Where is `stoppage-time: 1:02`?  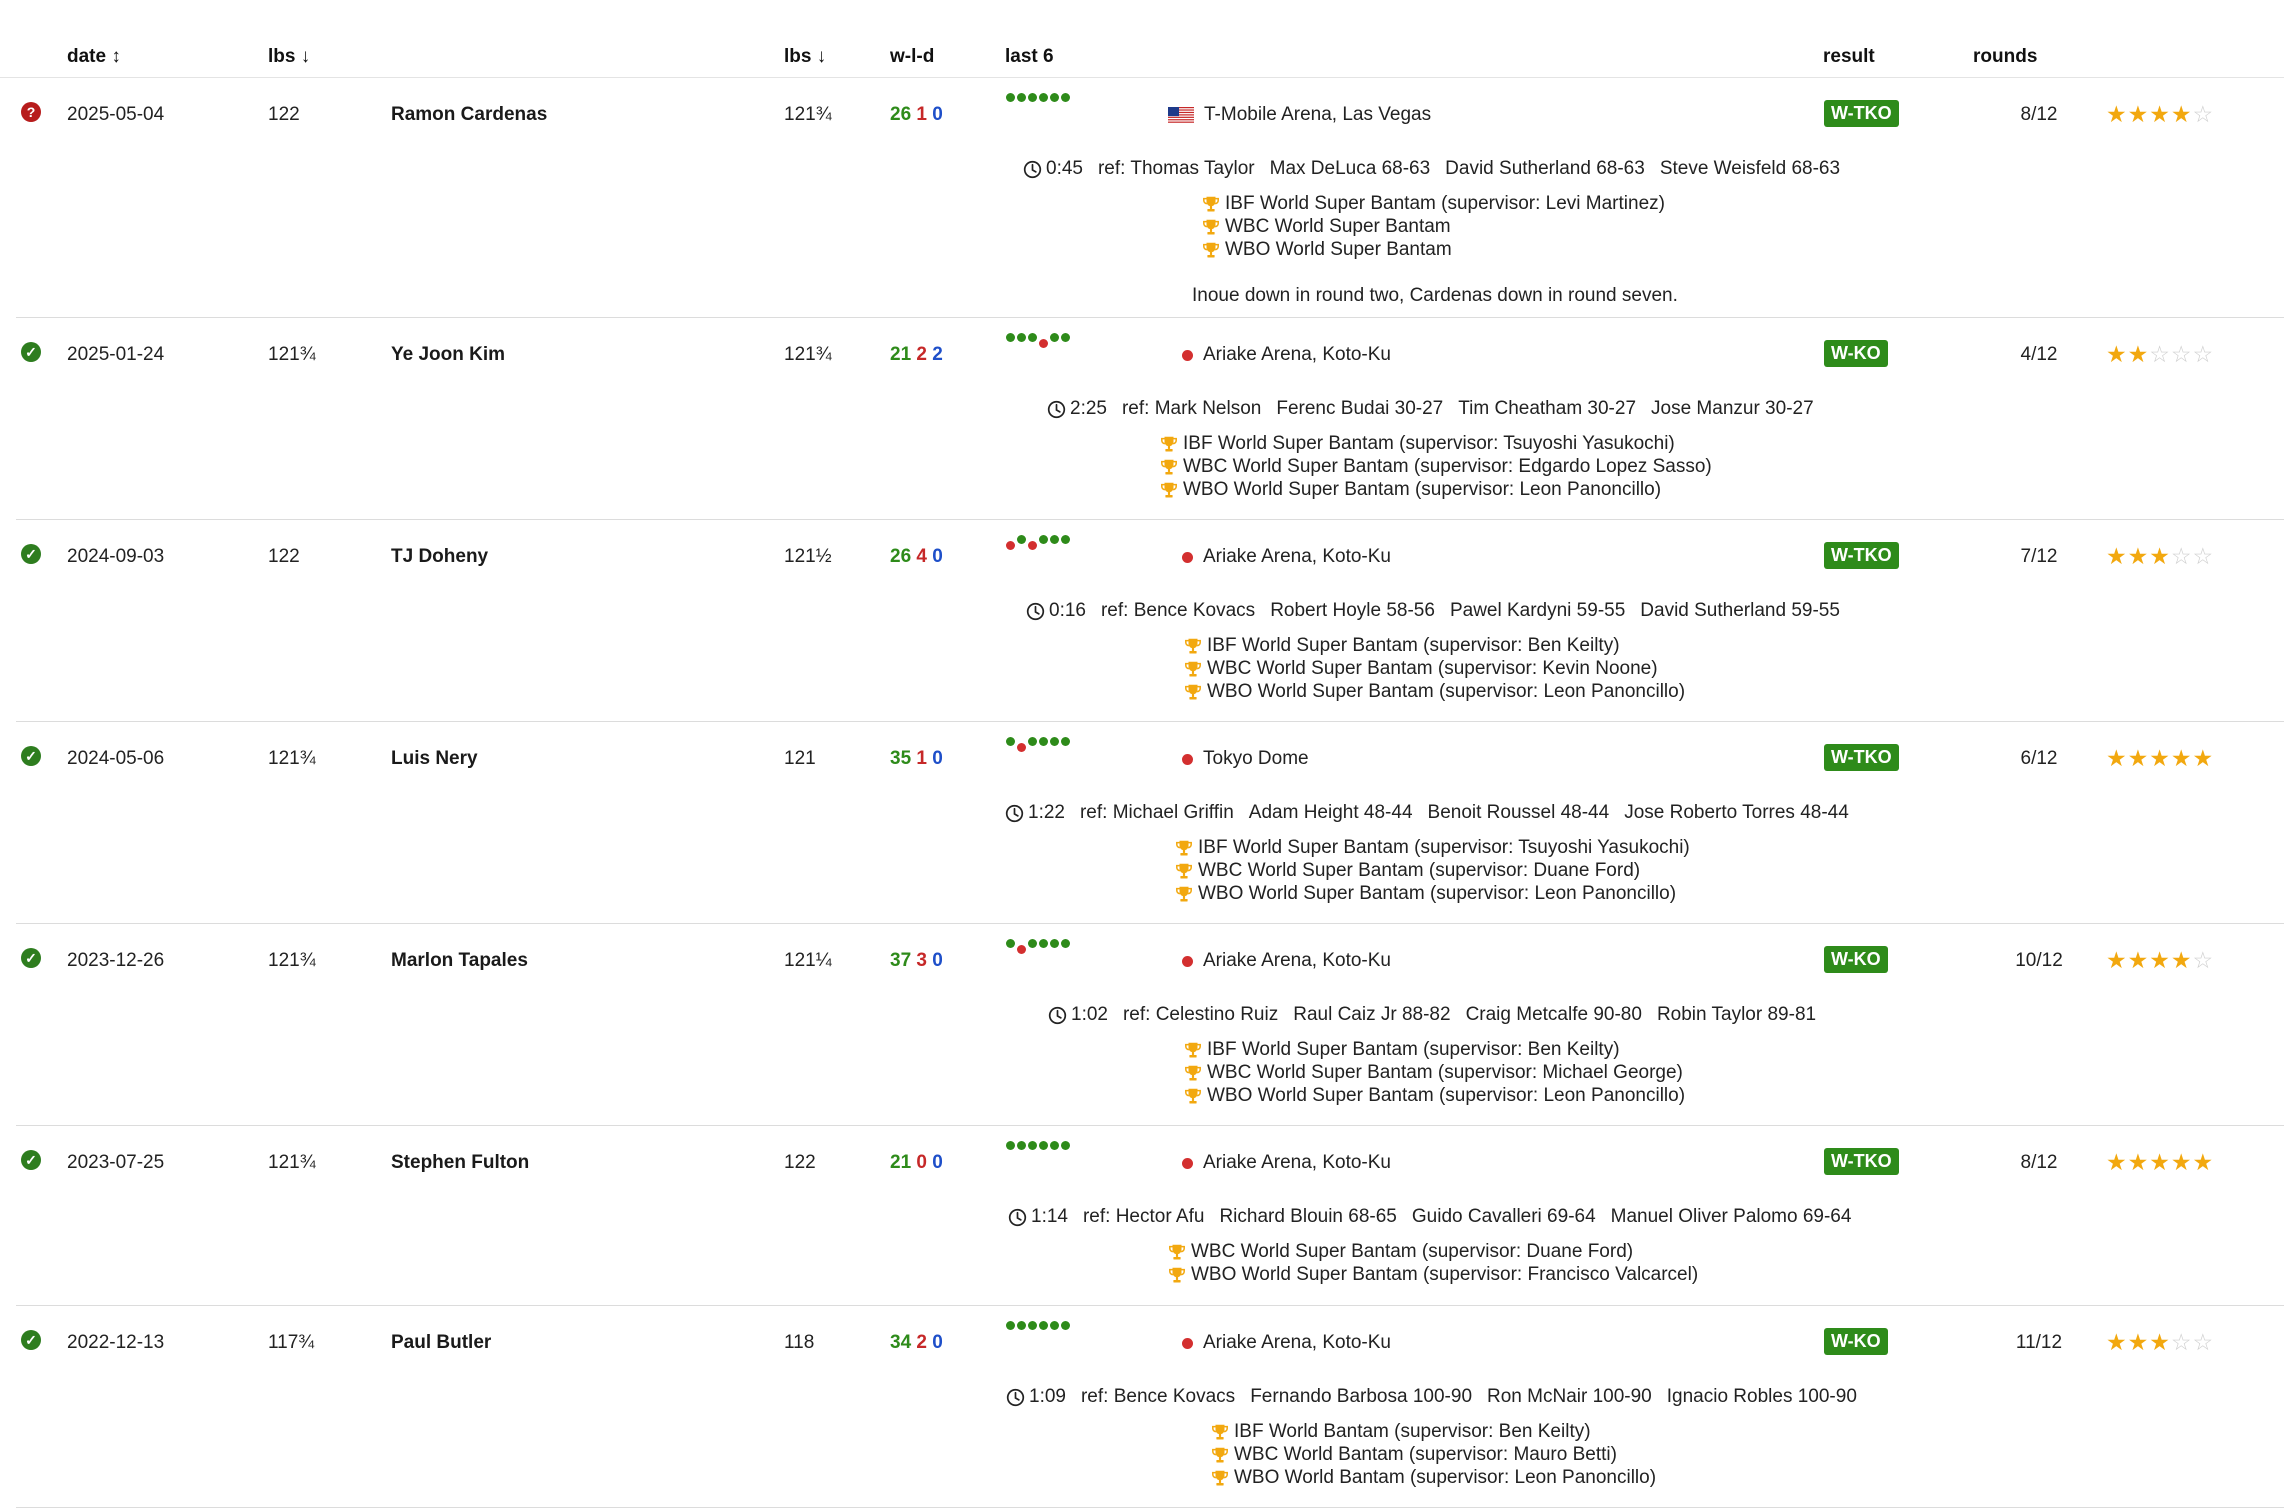
stoppage-time: 1:02 is located at coordinates (1078, 1015).